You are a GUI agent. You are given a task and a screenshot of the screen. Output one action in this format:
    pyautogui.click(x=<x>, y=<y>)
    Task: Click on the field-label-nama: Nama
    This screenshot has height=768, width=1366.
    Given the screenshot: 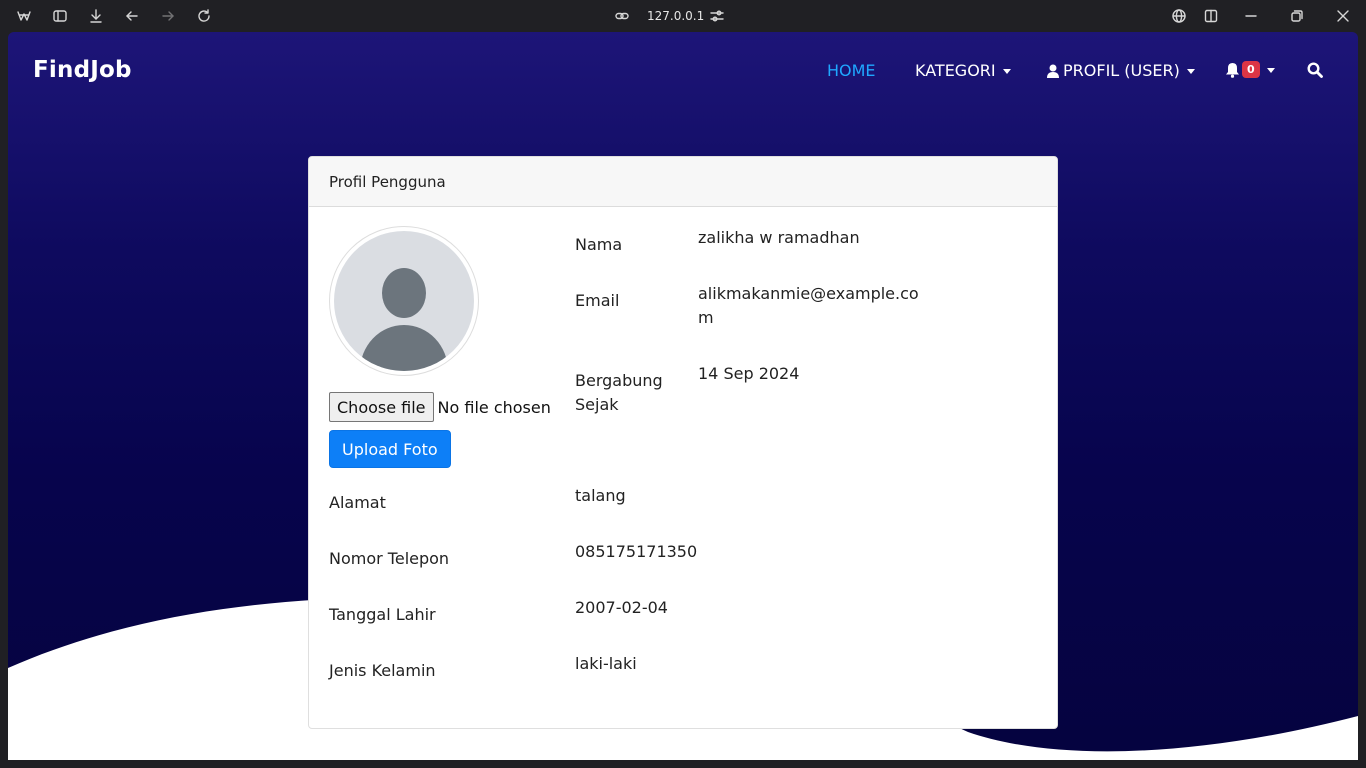 What is the action you would take?
    pyautogui.click(x=599, y=244)
    